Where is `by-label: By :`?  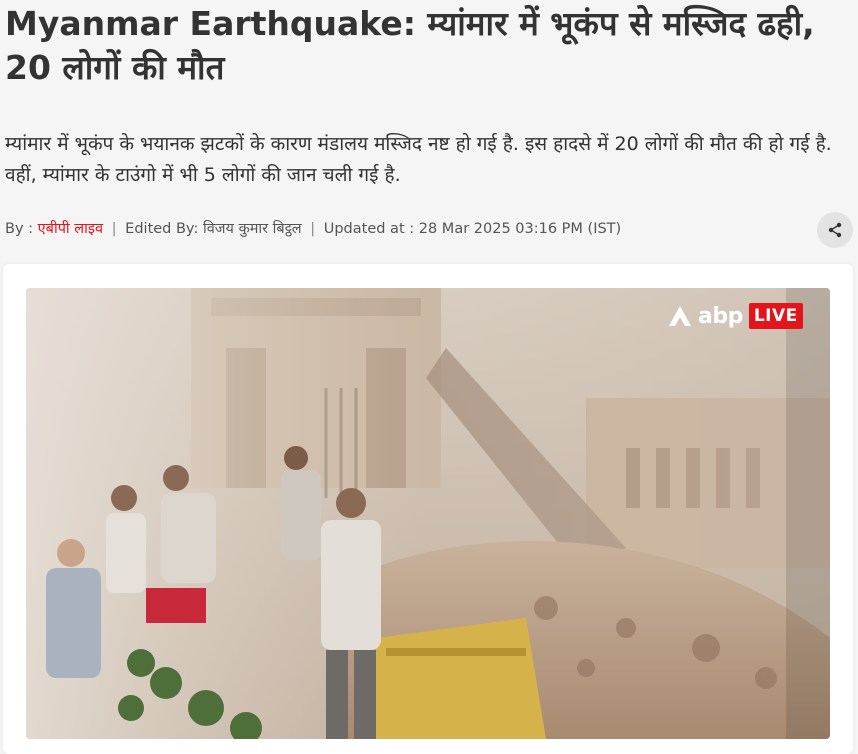 by-label: By : is located at coordinates (19, 229).